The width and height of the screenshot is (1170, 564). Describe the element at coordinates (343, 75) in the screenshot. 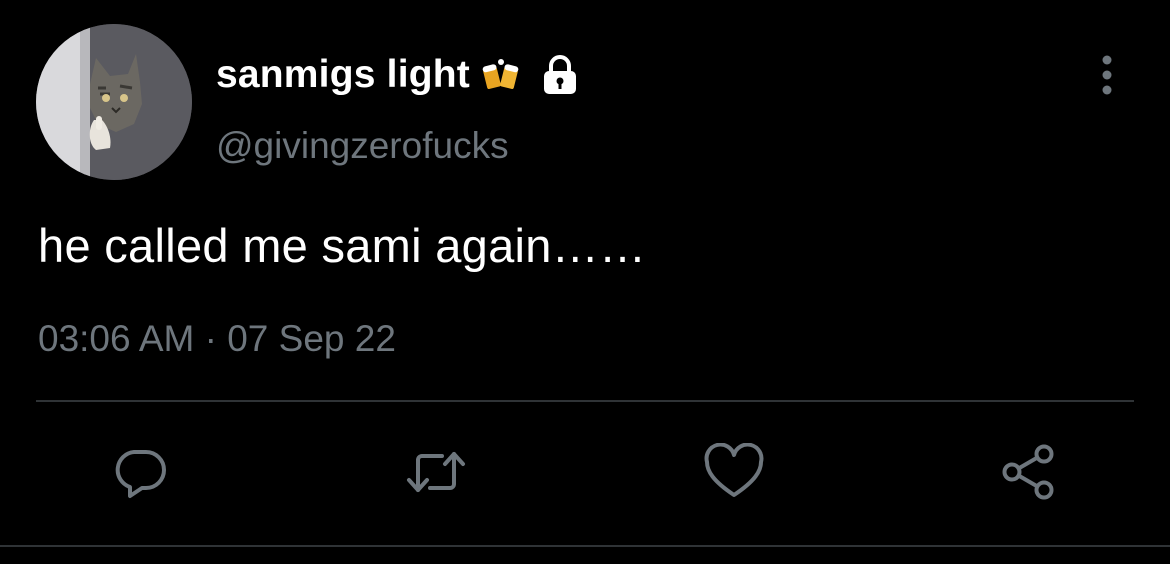

I see `display-name: sanmigs light` at that location.